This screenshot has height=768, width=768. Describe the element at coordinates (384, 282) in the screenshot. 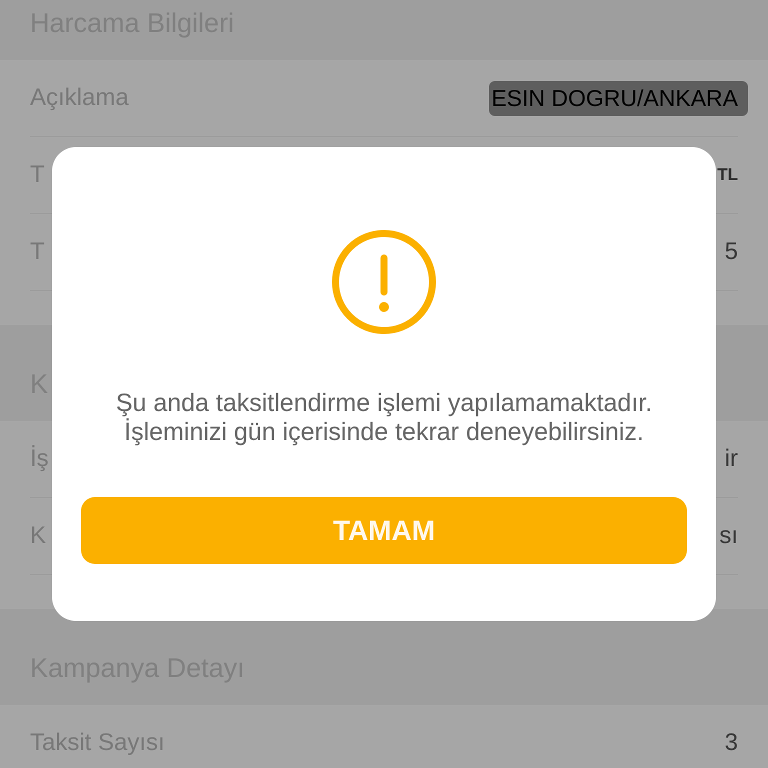

I see `warning-icon` at that location.